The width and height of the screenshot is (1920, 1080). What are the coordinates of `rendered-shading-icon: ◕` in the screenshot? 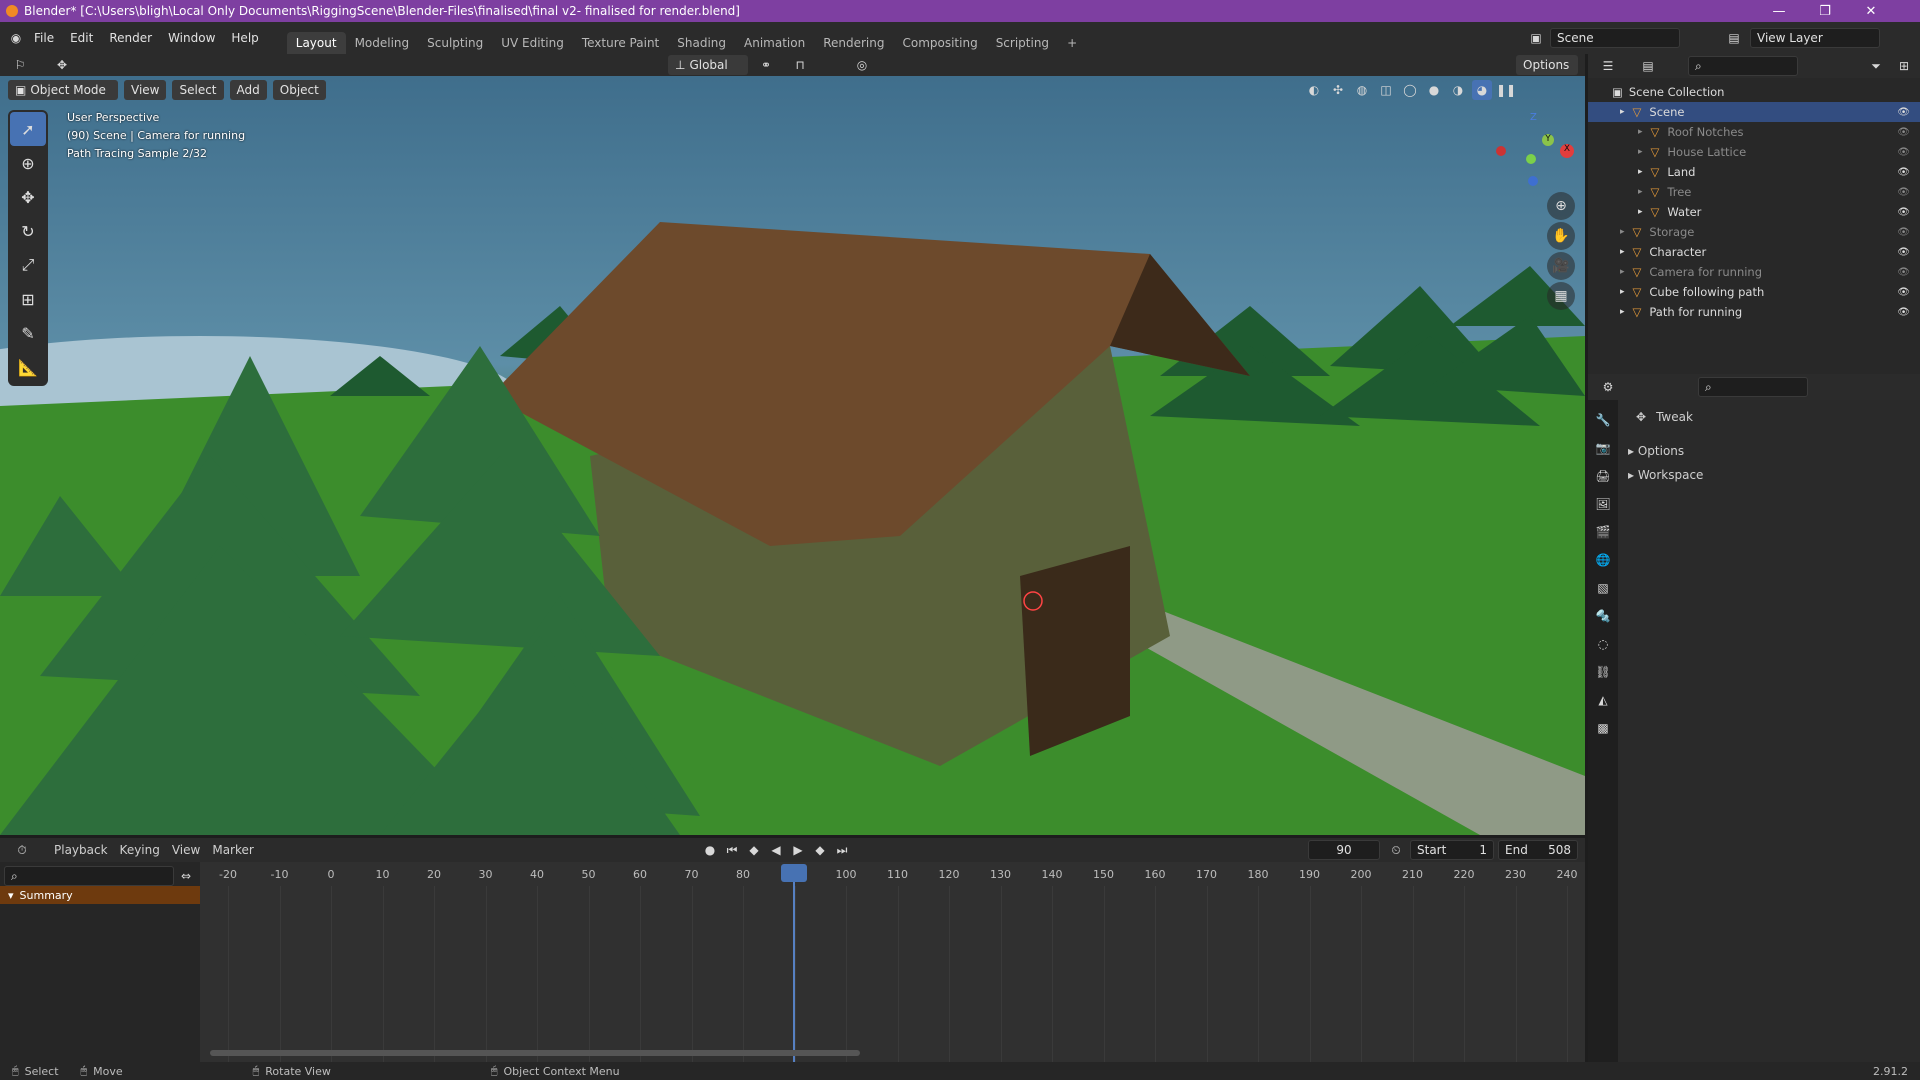 It's located at (1482, 90).